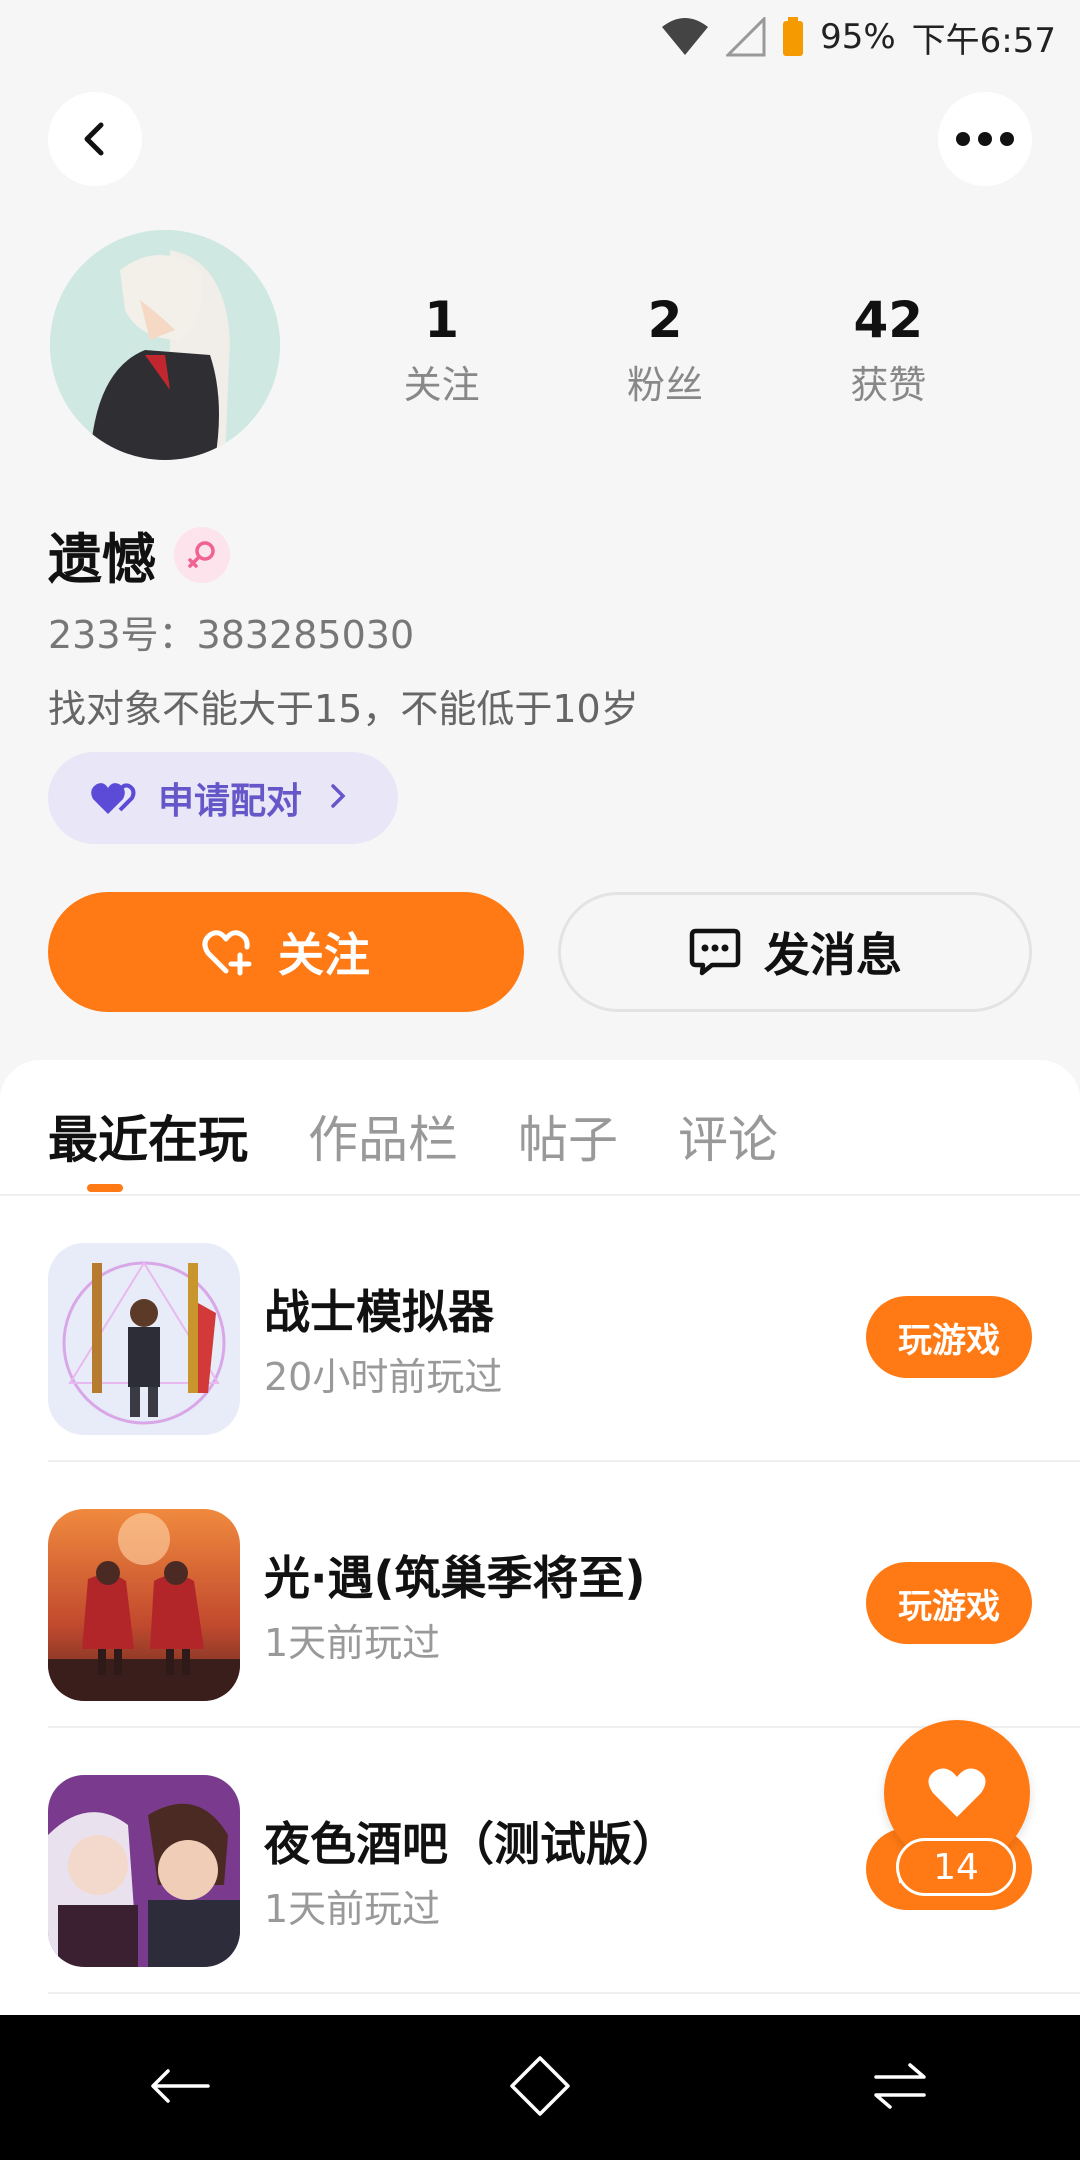 This screenshot has width=1080, height=2160. Describe the element at coordinates (888, 385) in the screenshot. I see `stat-label: 获赞` at that location.